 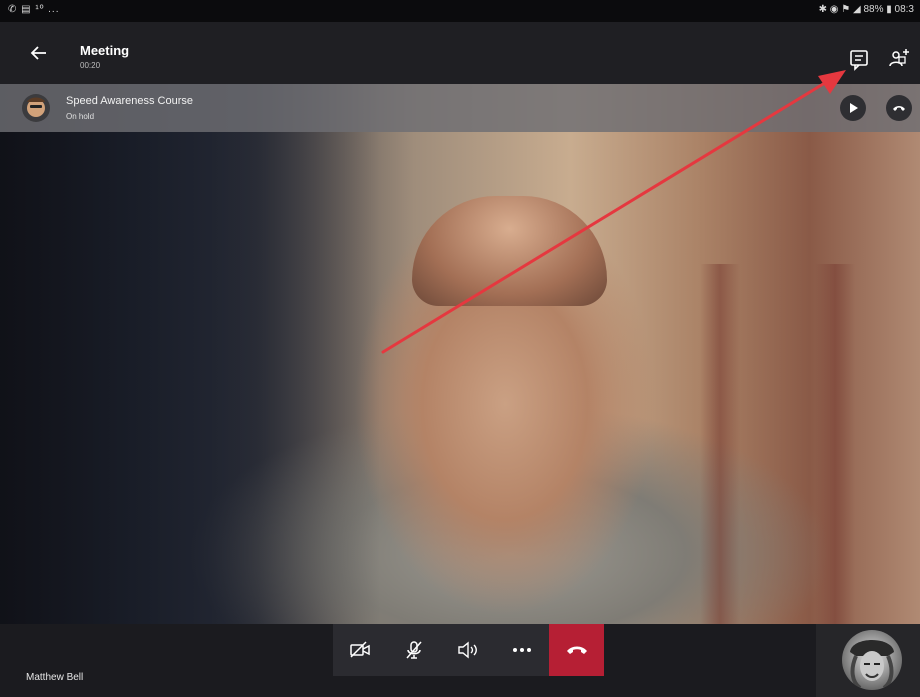 I want to click on self-avatar, so click(x=872, y=660).